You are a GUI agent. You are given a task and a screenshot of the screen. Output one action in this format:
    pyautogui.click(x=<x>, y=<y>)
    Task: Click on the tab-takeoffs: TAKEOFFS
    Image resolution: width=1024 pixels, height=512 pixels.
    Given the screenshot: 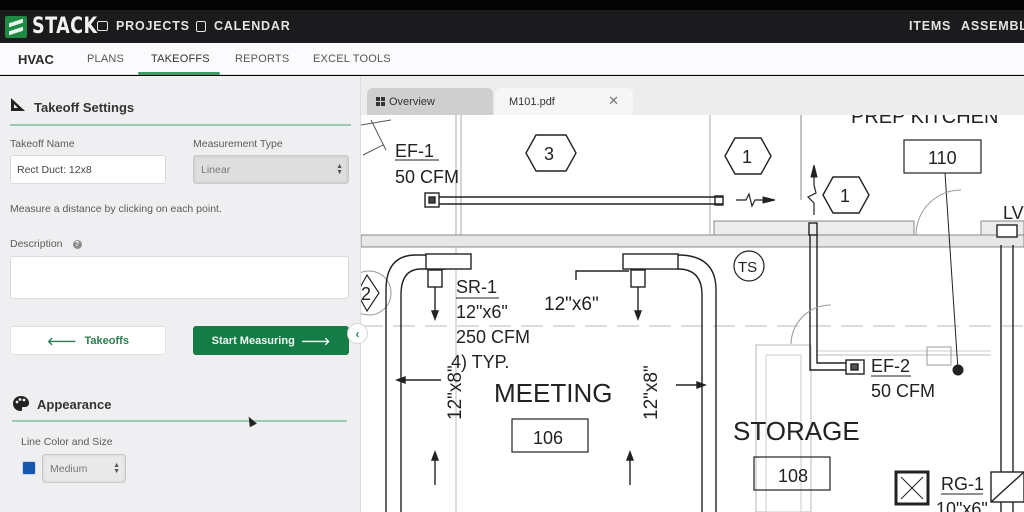 What is the action you would take?
    pyautogui.click(x=180, y=59)
    